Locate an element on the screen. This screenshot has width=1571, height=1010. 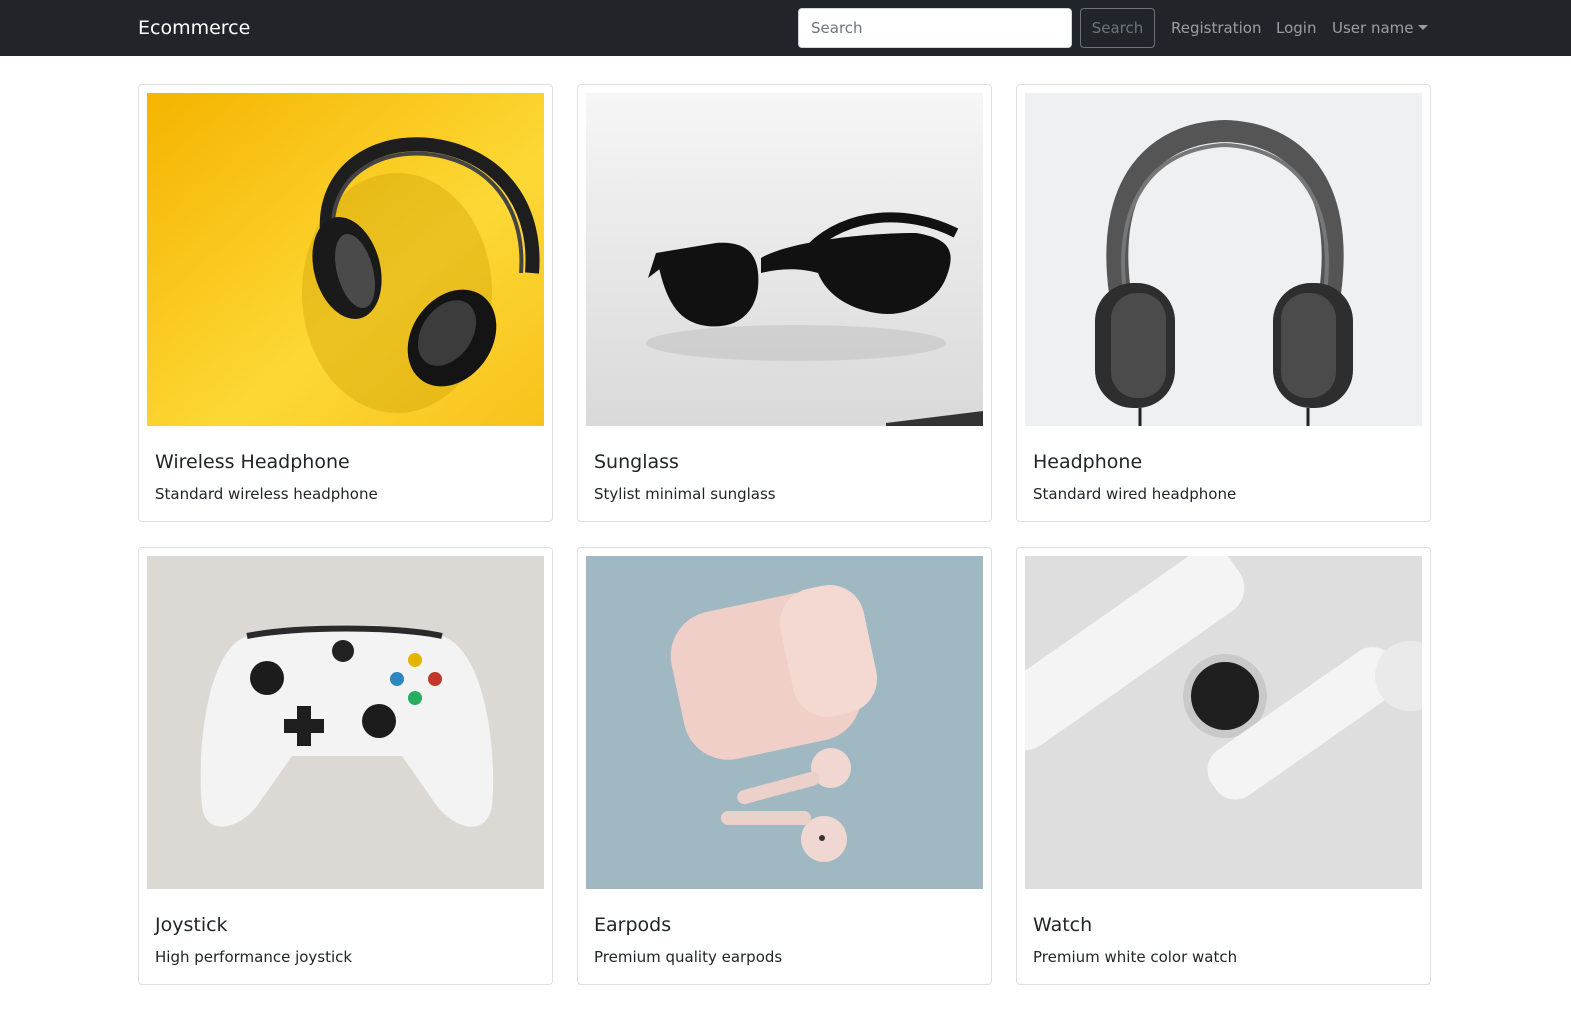
product-card-earpods: Earpods Premium quality earpods is located at coordinates (784, 766).